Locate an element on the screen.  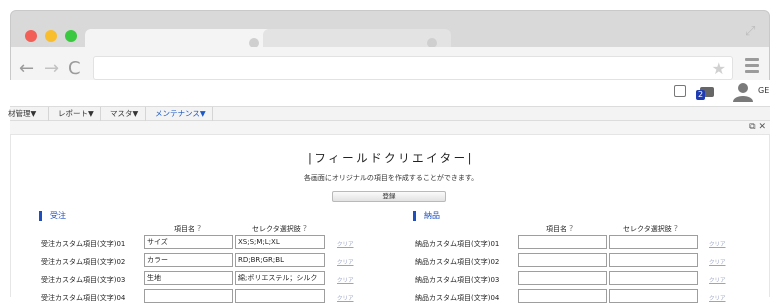
window-control-icons: ⧉ ✕ is located at coordinates (757, 127).